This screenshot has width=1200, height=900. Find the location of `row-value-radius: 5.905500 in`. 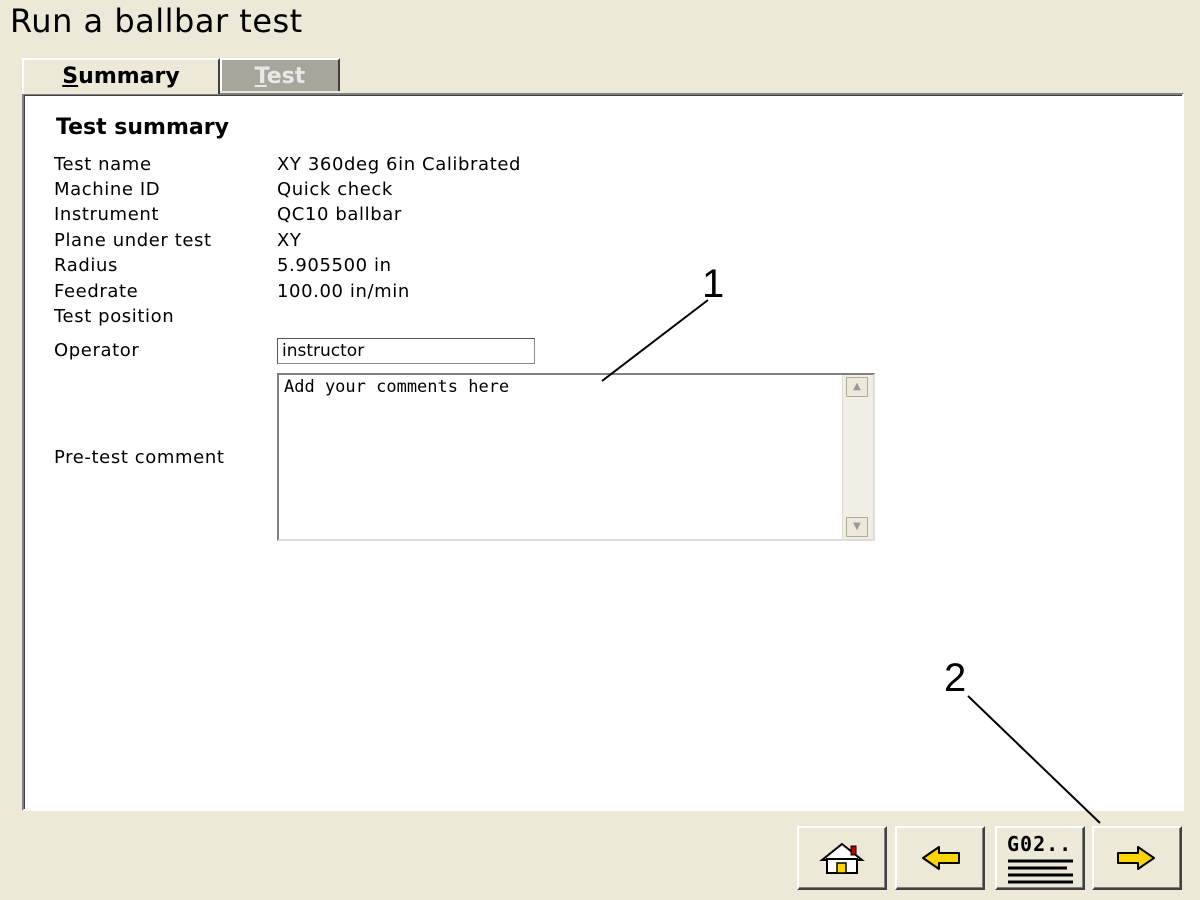

row-value-radius: 5.905500 in is located at coordinates (334, 265).